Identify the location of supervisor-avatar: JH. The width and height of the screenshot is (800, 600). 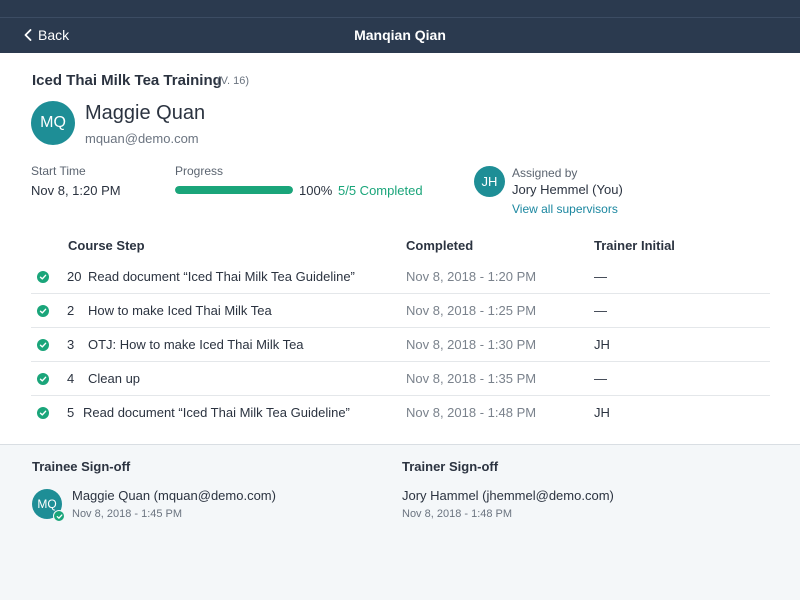
(489, 181).